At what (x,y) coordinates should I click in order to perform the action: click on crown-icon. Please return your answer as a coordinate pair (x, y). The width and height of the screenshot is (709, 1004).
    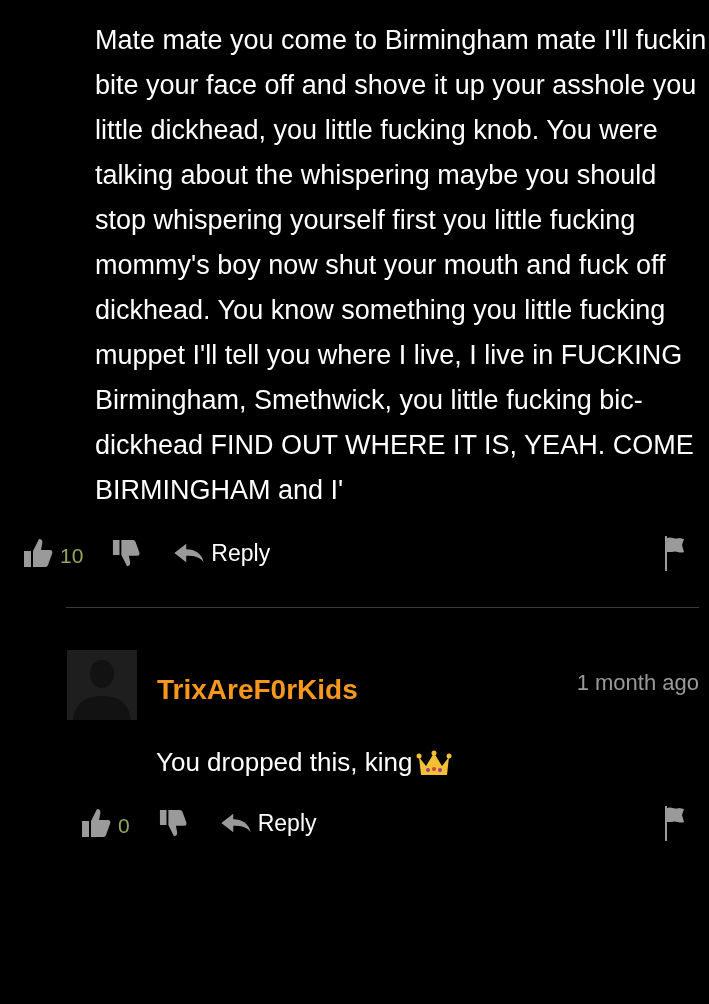
    Looking at the image, I should click on (434, 762).